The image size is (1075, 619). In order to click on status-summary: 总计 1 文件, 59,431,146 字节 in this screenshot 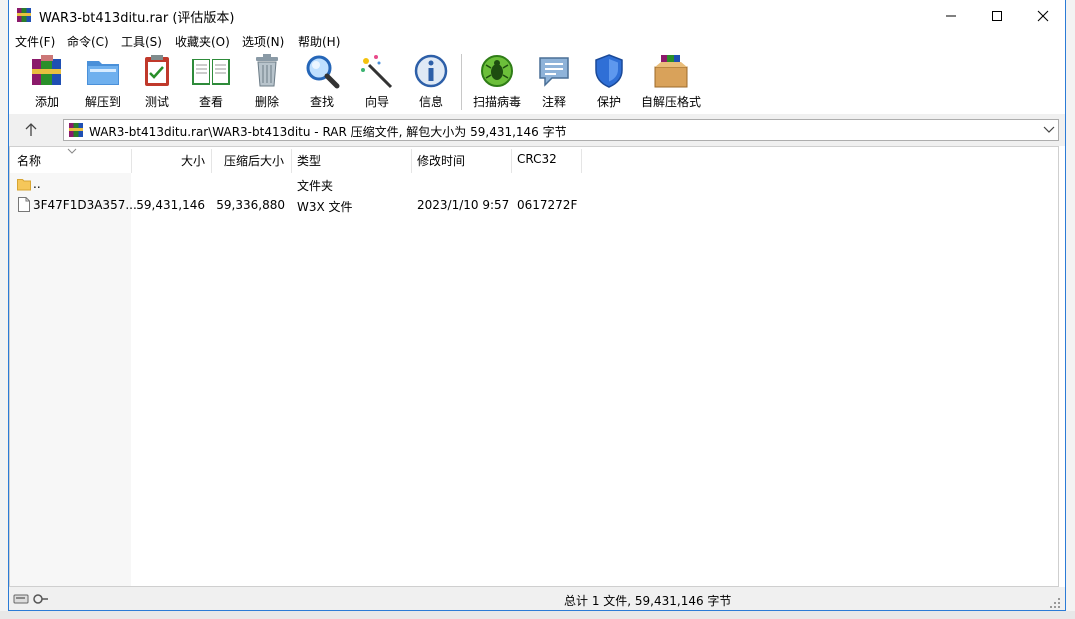, I will do `click(648, 601)`.